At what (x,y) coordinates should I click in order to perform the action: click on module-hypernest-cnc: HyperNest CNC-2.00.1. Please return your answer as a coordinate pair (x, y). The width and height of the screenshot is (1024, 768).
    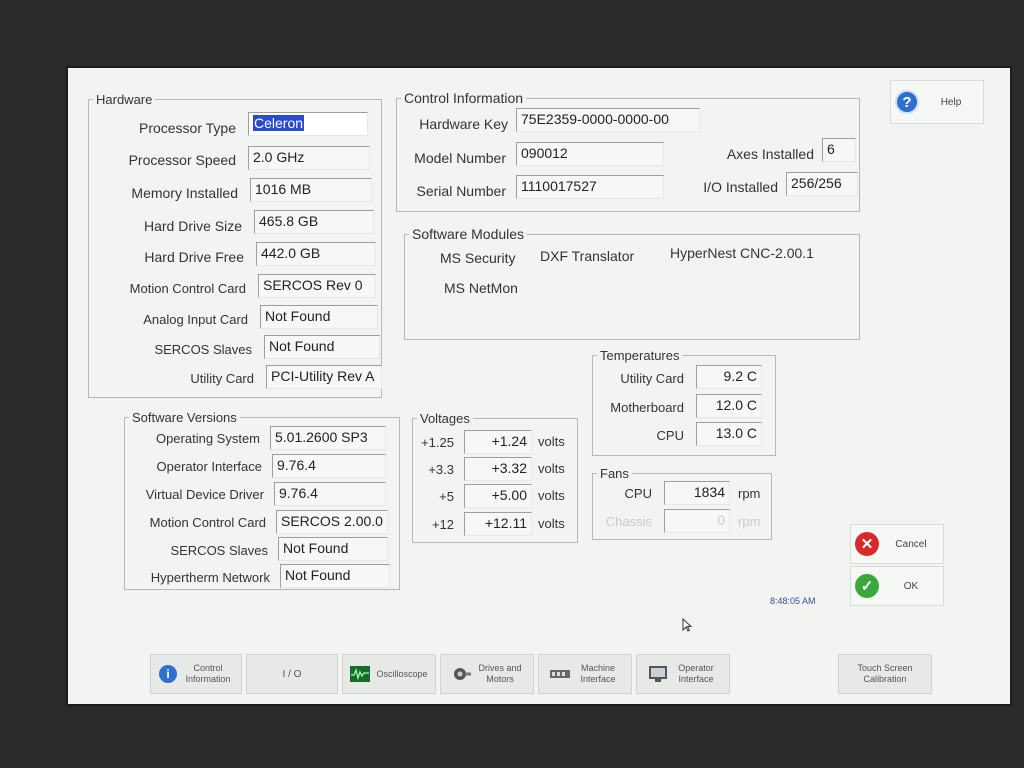
    Looking at the image, I should click on (742, 253).